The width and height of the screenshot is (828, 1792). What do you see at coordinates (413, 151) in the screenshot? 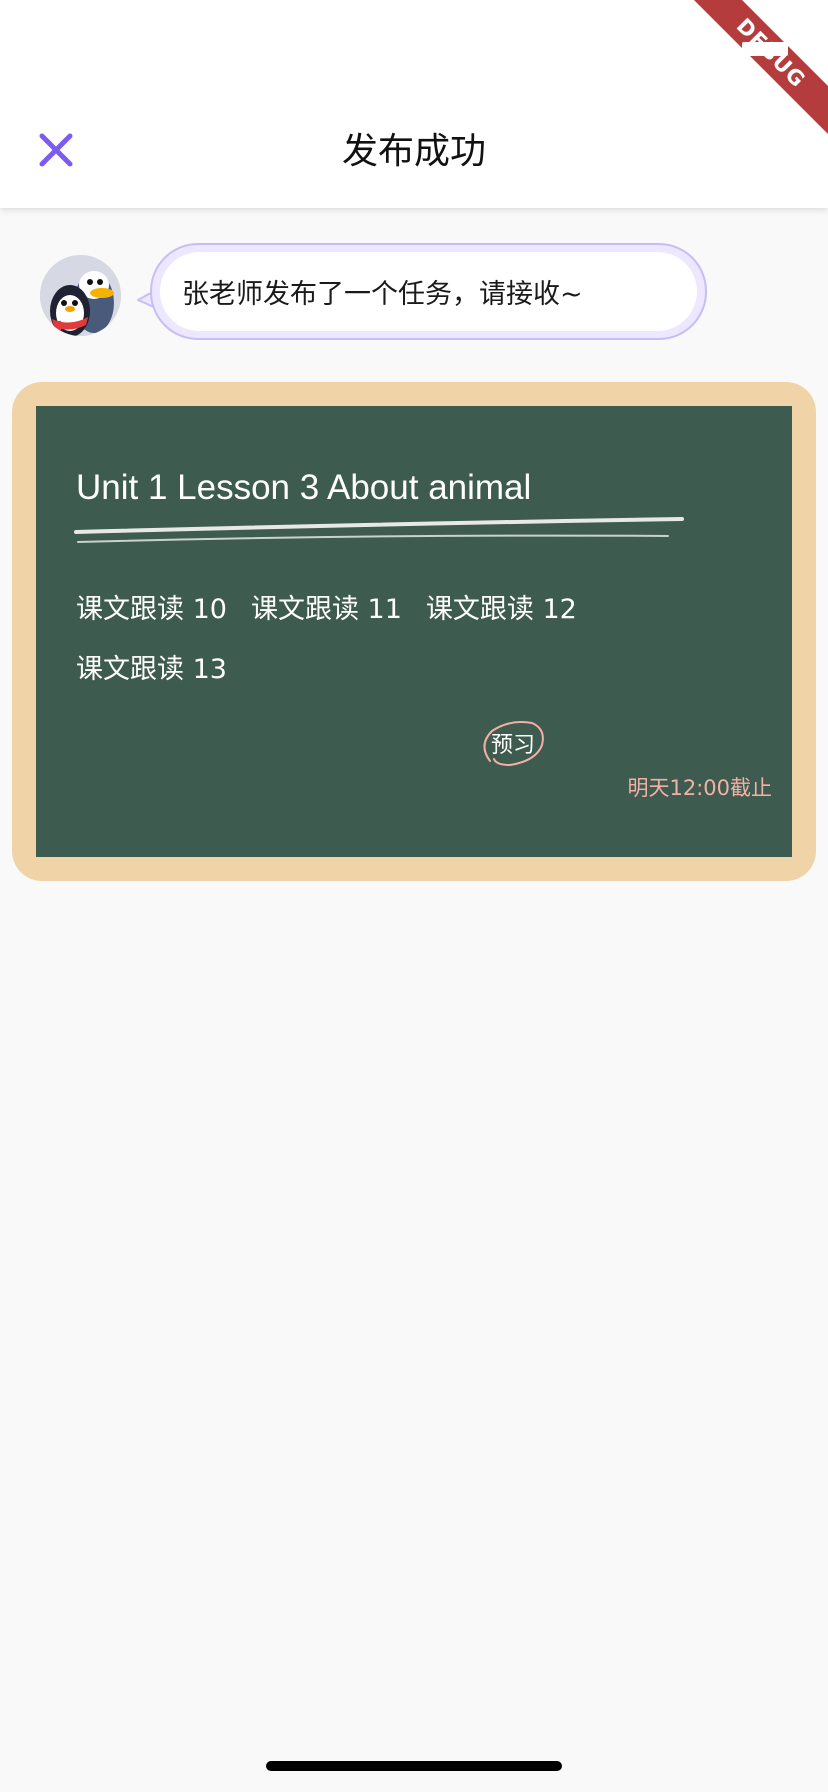
I see `page-title: 发布成功` at bounding box center [413, 151].